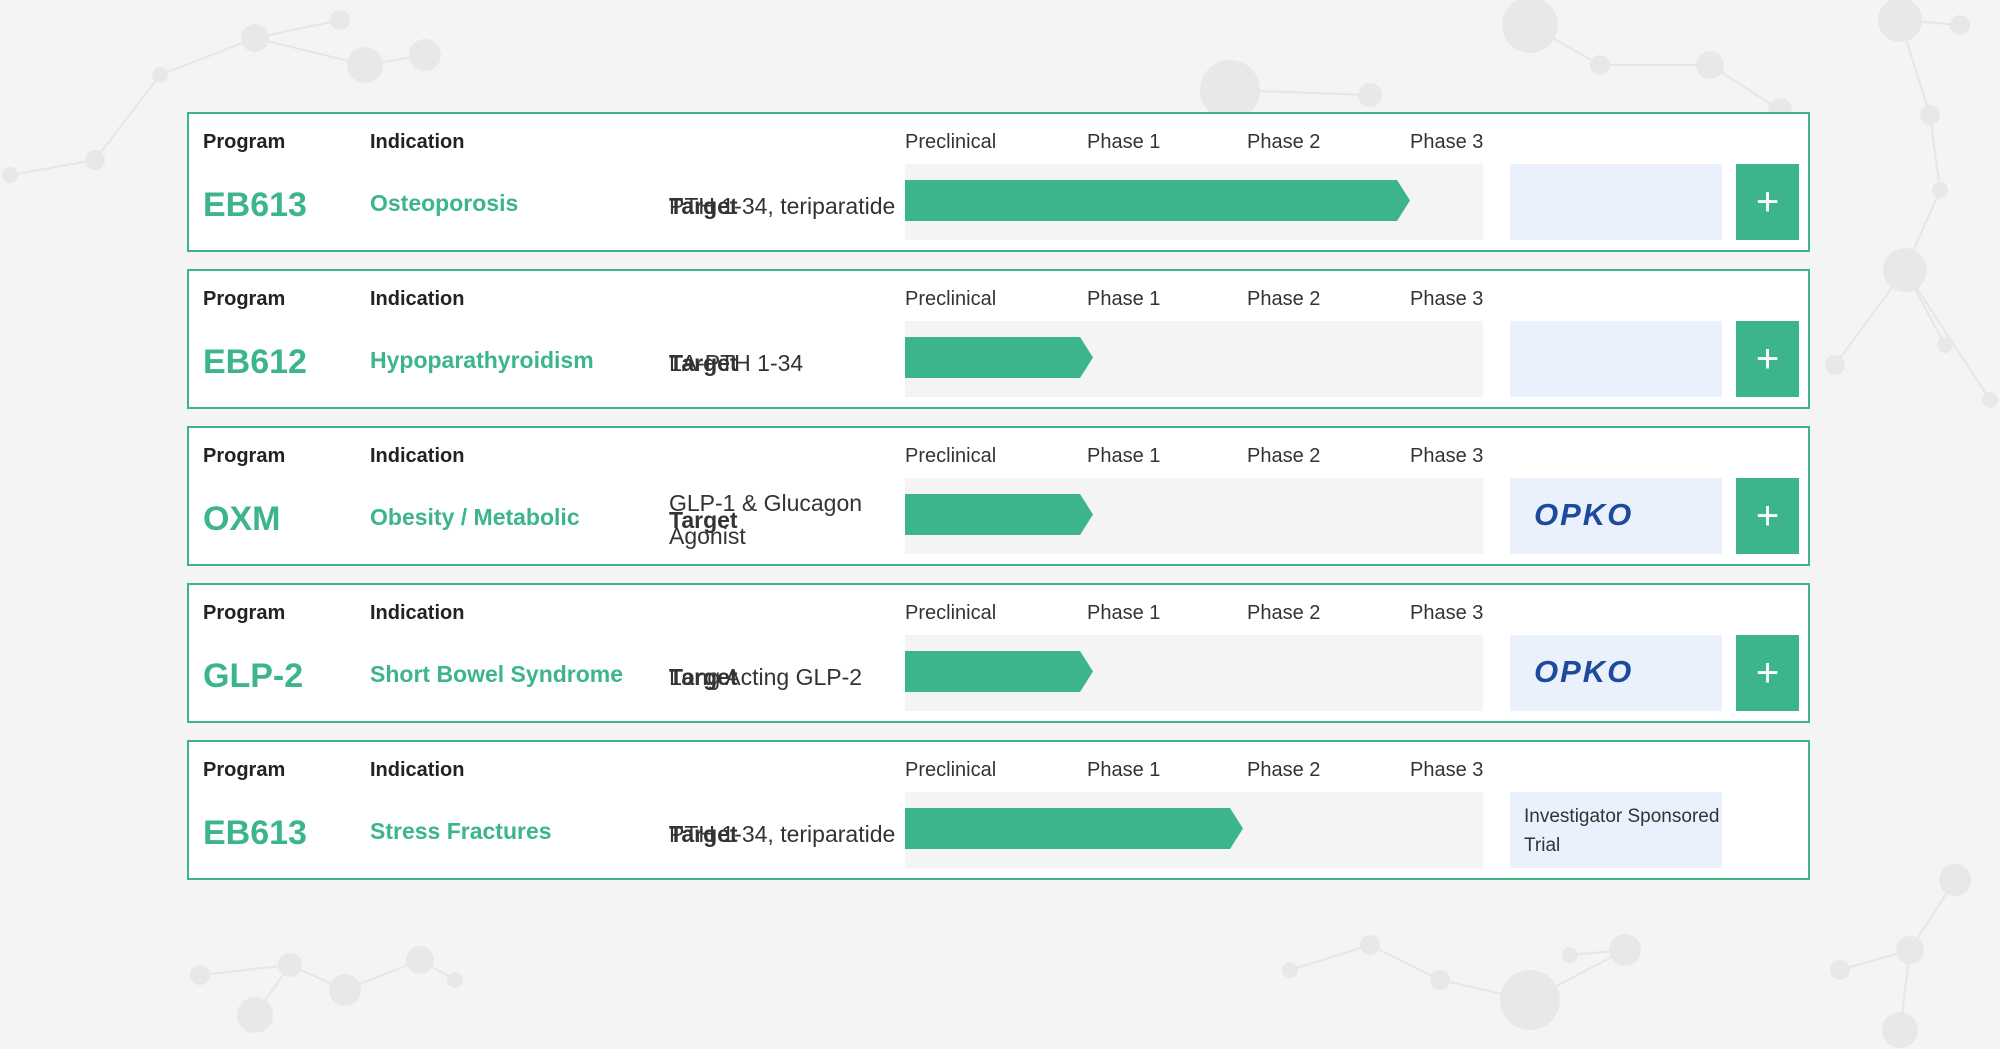  Describe the element at coordinates (736, 362) in the screenshot. I see `target-name: LA-PTH 1-34` at that location.